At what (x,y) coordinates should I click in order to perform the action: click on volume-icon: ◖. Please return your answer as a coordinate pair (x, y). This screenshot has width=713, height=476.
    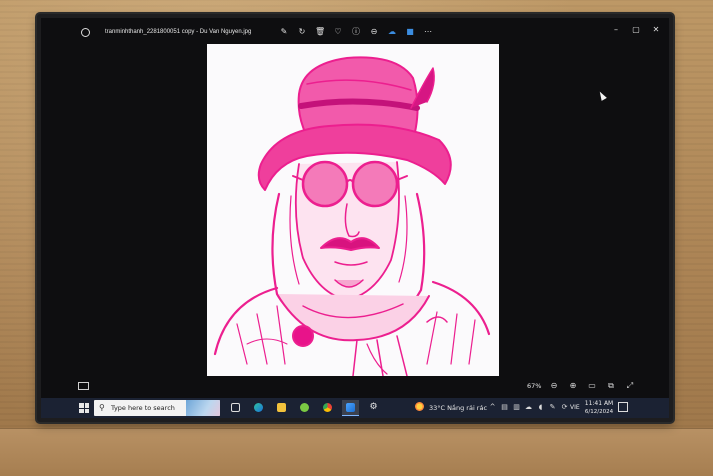
    Looking at the image, I should click on (540, 407).